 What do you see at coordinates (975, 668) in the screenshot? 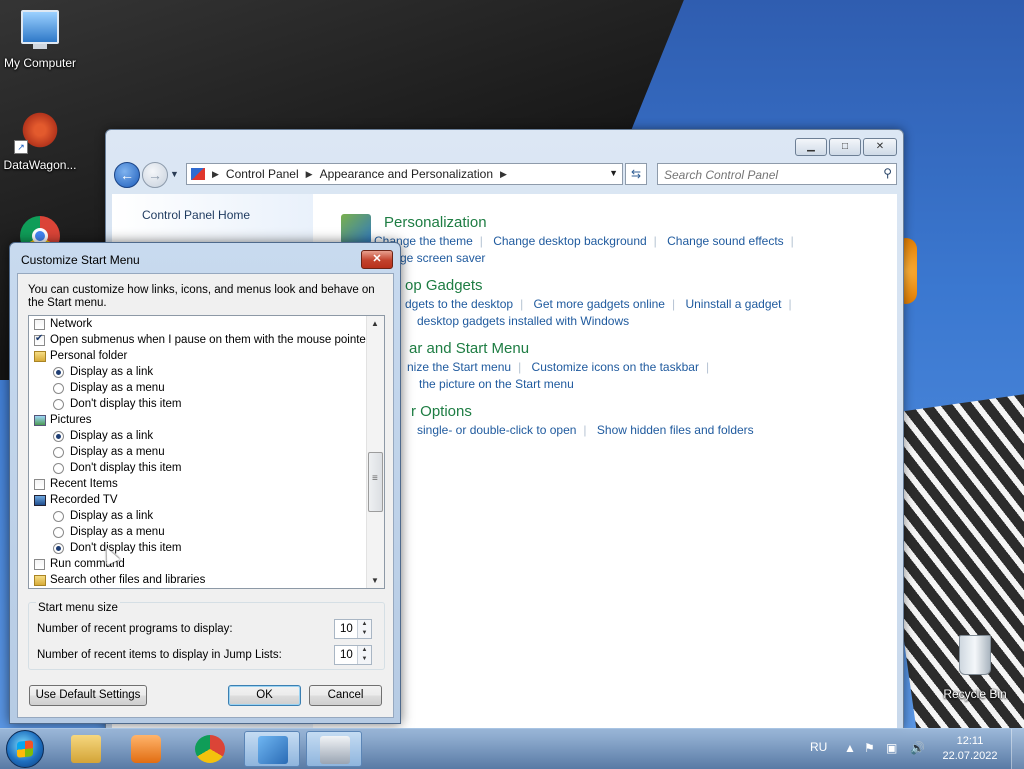
I see `desktop-icon-recycle-bin: Recycle Bin` at bounding box center [975, 668].